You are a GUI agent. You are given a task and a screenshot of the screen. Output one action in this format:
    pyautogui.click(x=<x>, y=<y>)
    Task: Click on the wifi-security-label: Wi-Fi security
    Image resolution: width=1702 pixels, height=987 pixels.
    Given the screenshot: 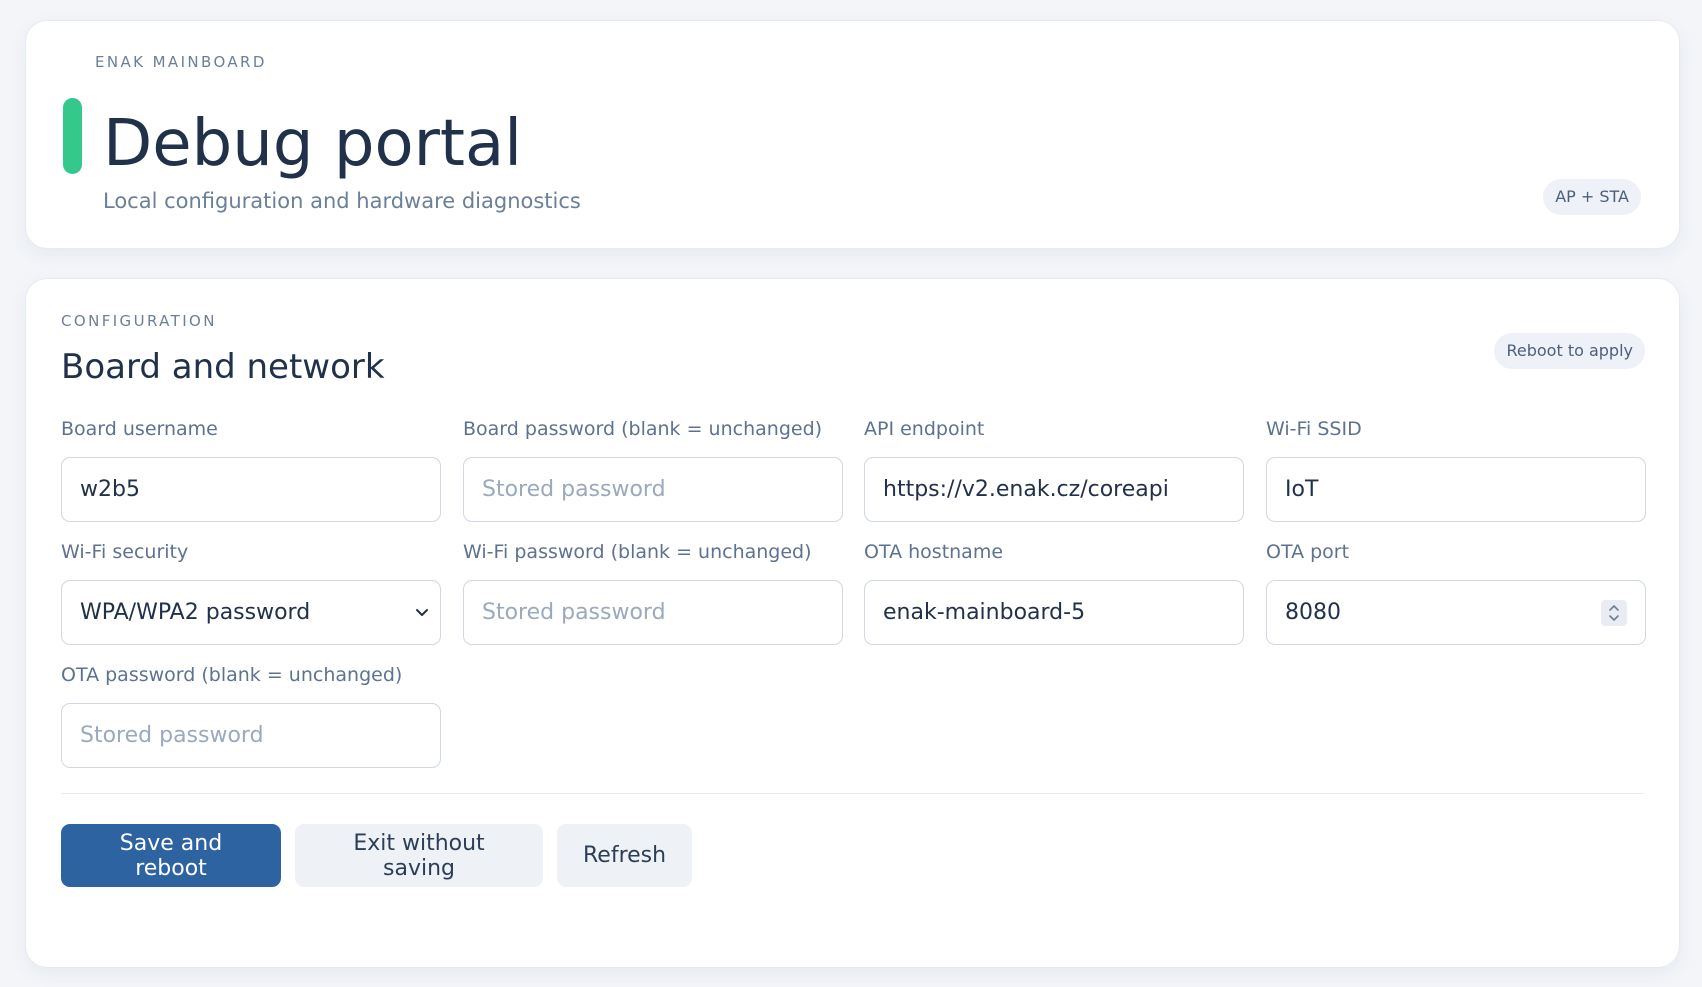 What is the action you would take?
    pyautogui.click(x=125, y=552)
    